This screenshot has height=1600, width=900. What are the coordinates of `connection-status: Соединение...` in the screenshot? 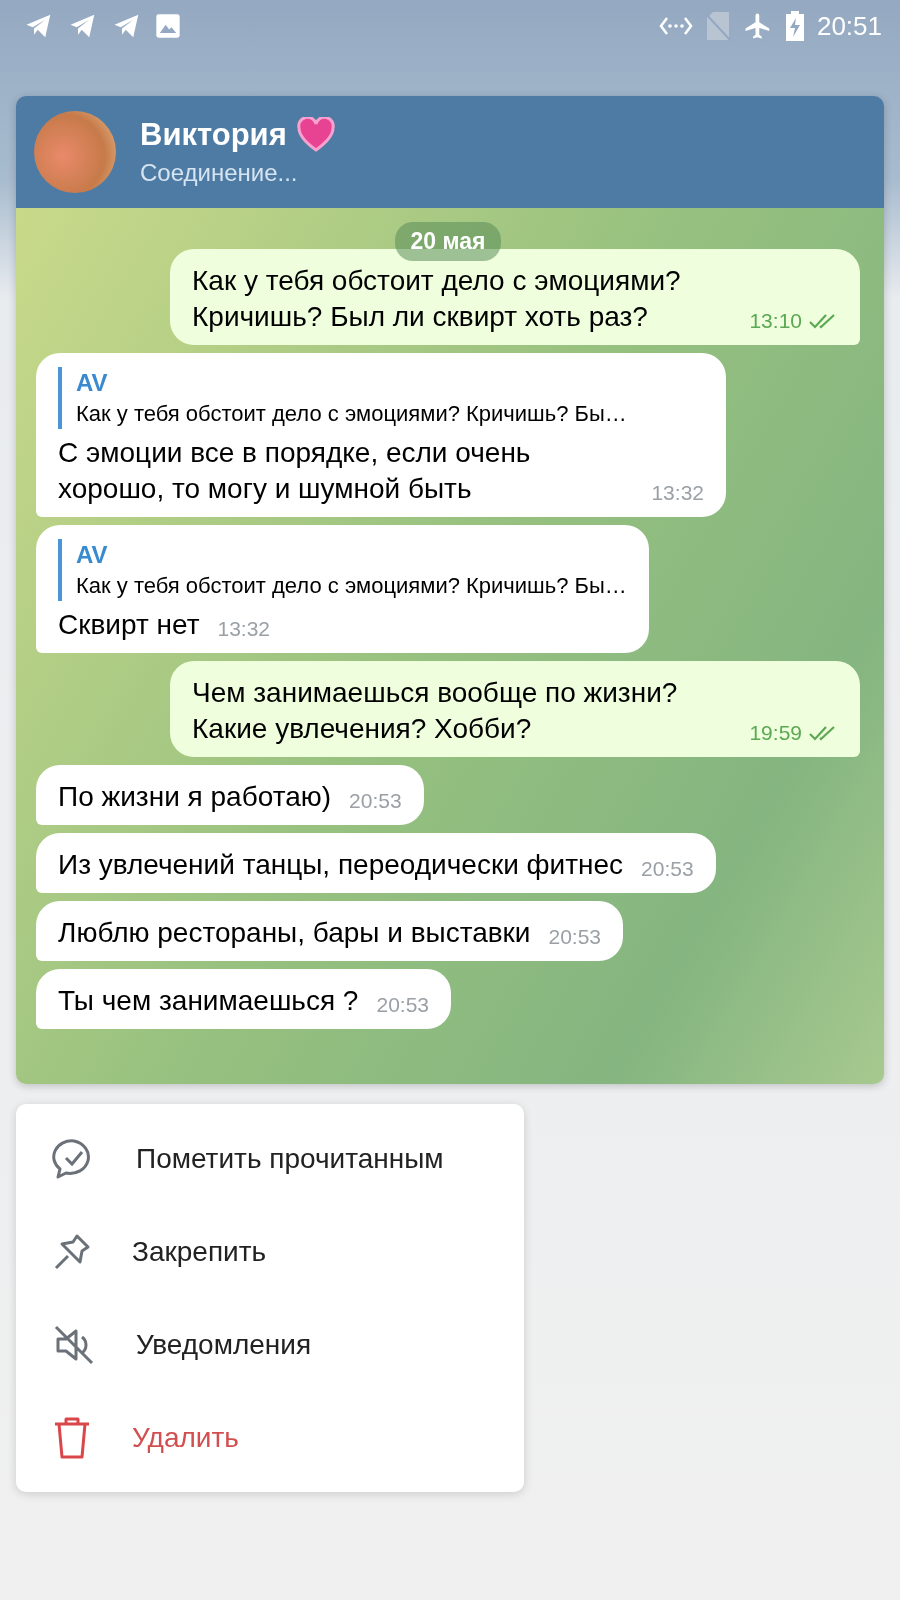 It's located at (219, 173).